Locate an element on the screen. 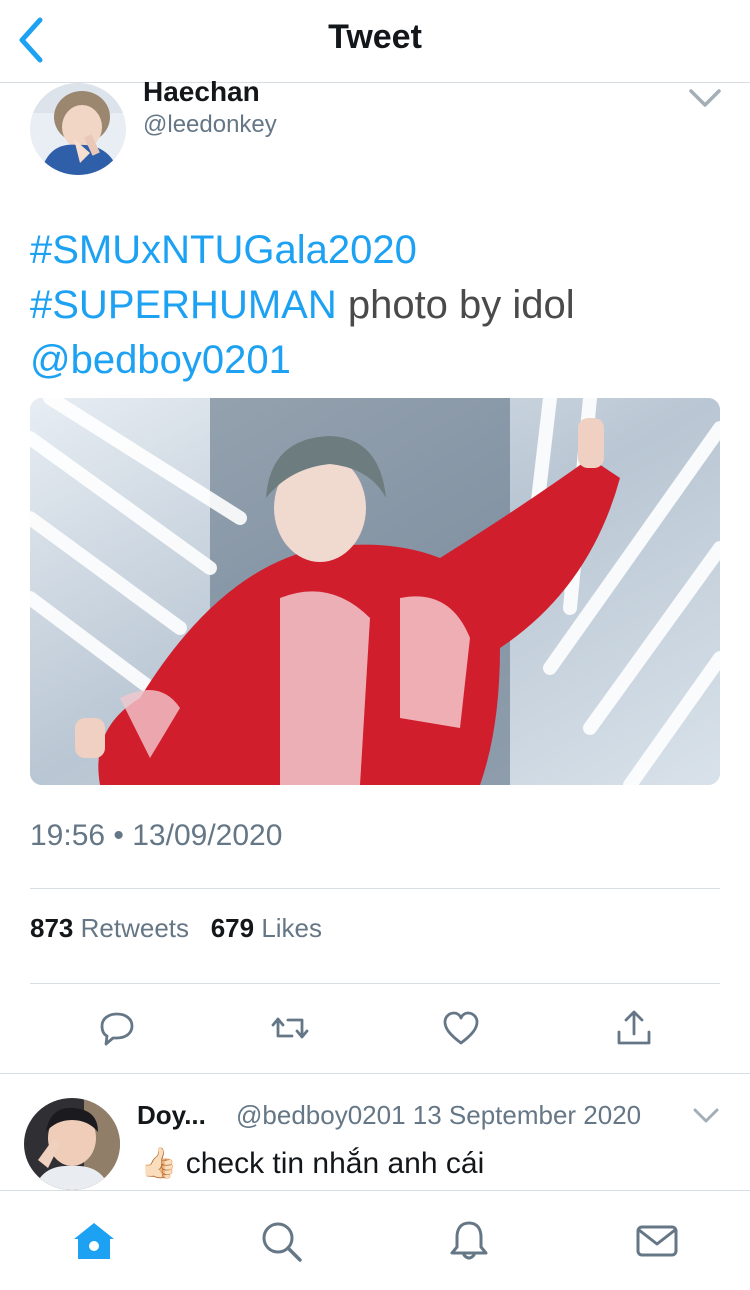  messages-icon is located at coordinates (657, 1241).